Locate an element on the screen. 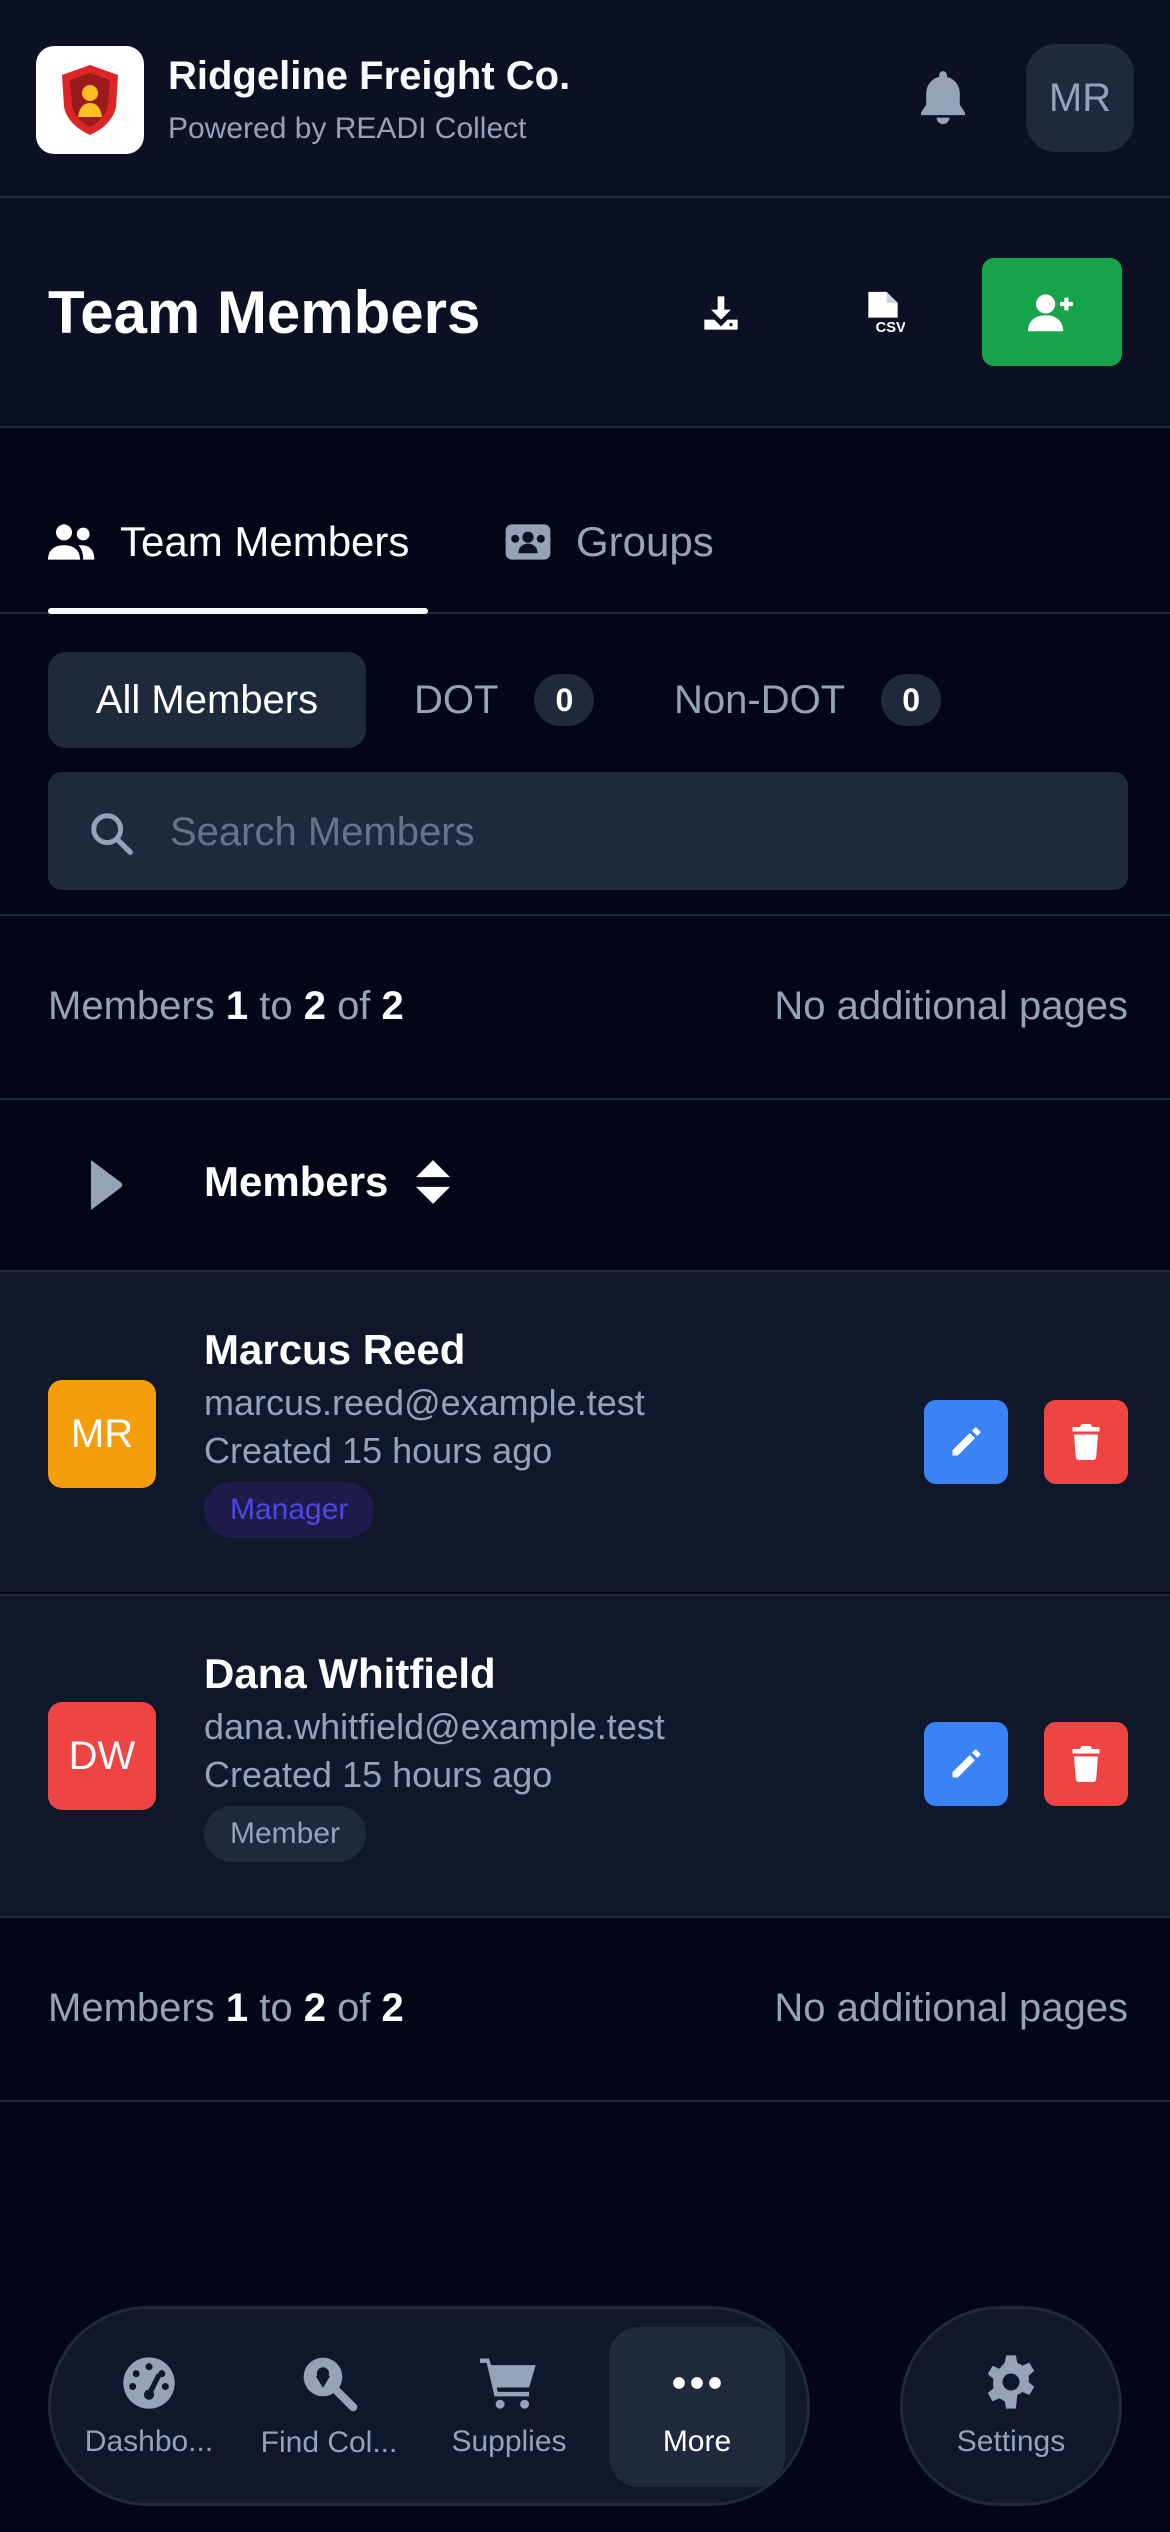  nav-more: More is located at coordinates (697, 2407).